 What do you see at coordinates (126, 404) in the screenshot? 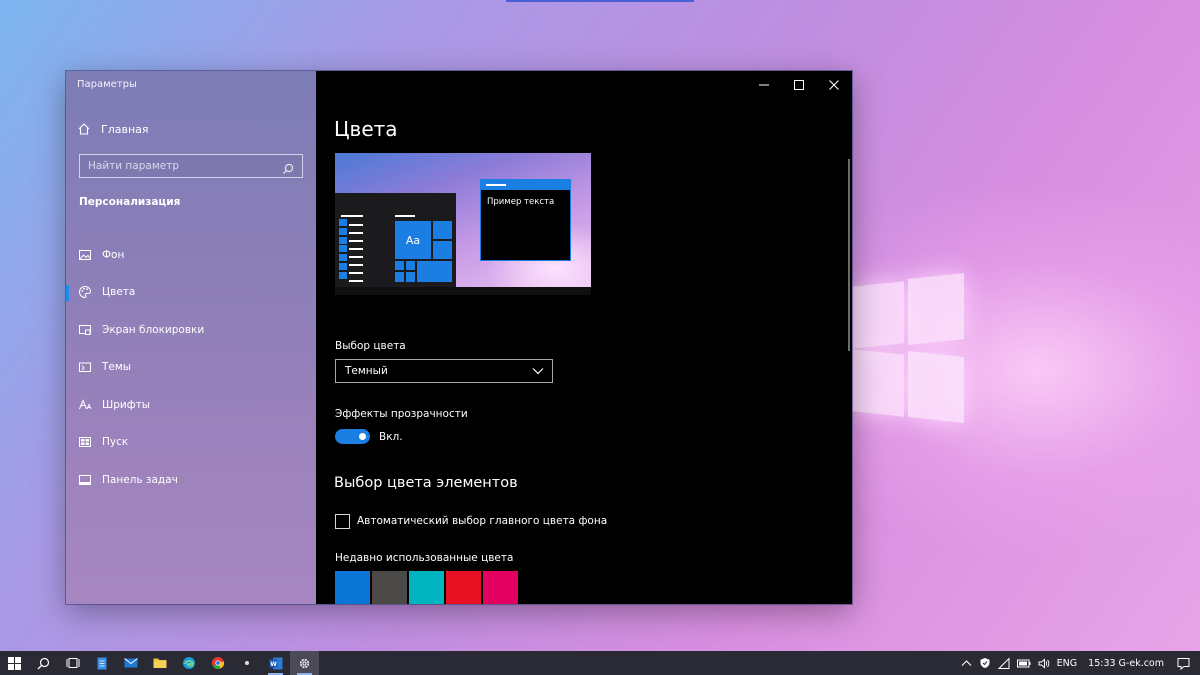
I see `sidebar-item-label: Шрифты` at bounding box center [126, 404].